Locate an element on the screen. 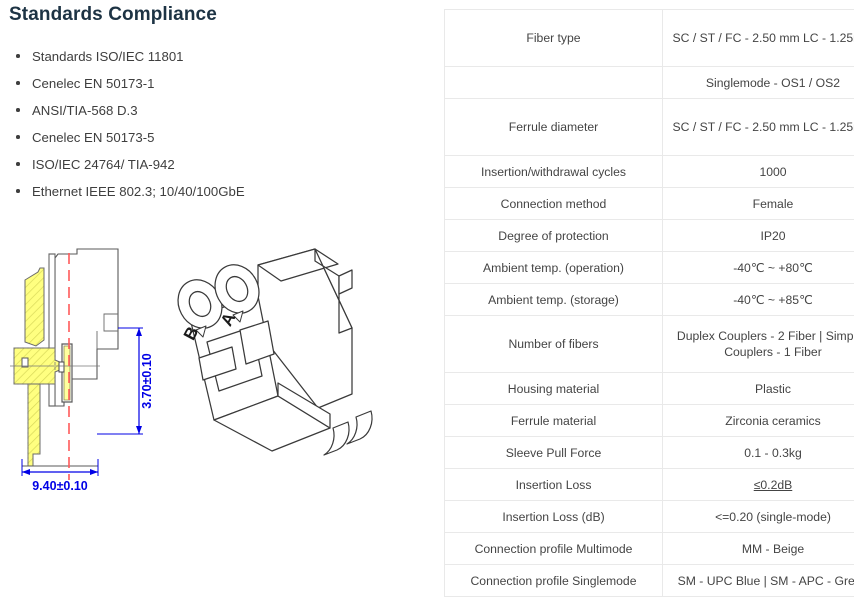 This screenshot has height=597, width=854. table-row: Insertion Loss (dB)<=0.20 (single-mode) is located at coordinates (649, 517).